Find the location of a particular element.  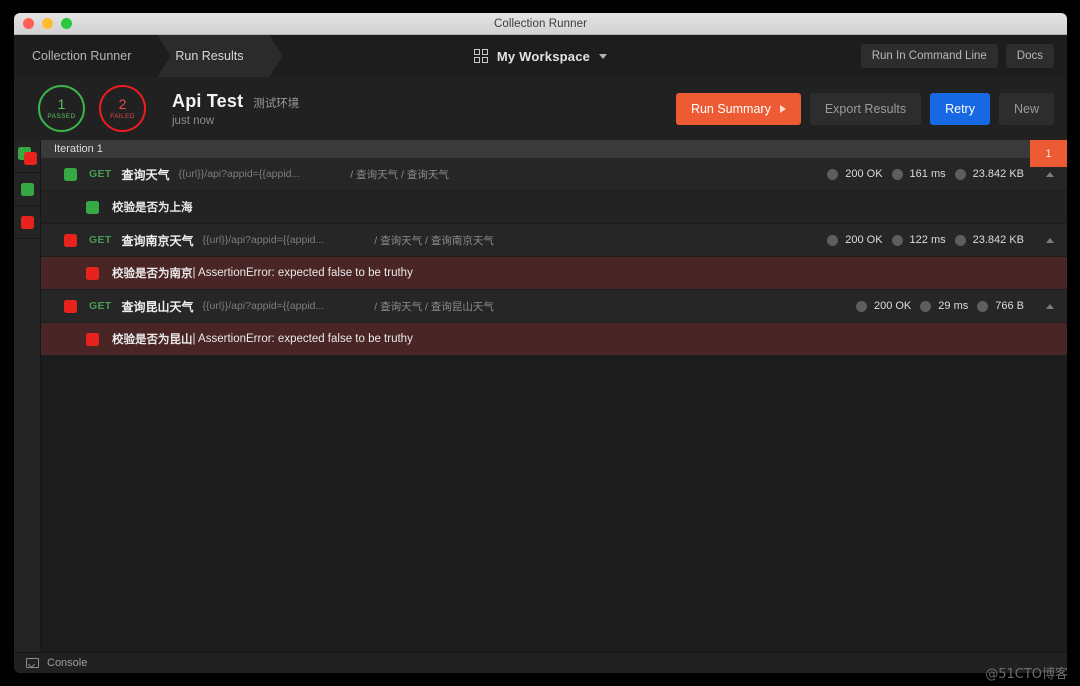

response-time-badge: 161 ms is located at coordinates (918, 174).